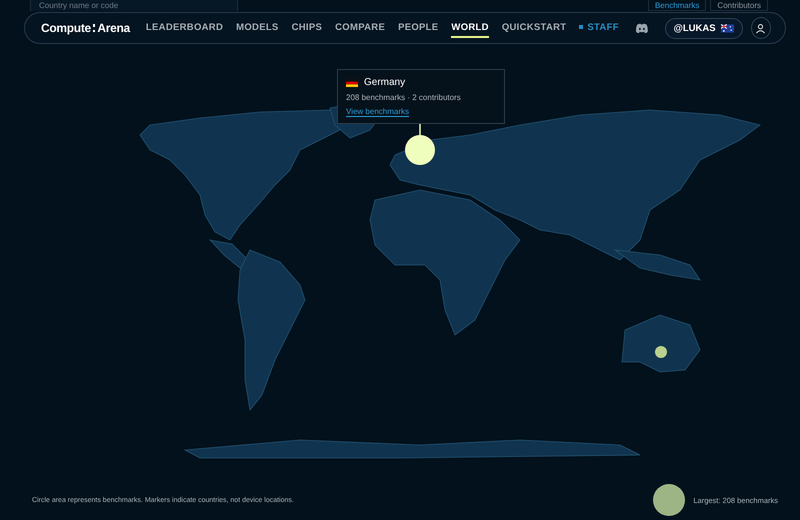 This screenshot has width=800, height=520. What do you see at coordinates (418, 28) in the screenshot?
I see `nav-link: PEOPLE` at bounding box center [418, 28].